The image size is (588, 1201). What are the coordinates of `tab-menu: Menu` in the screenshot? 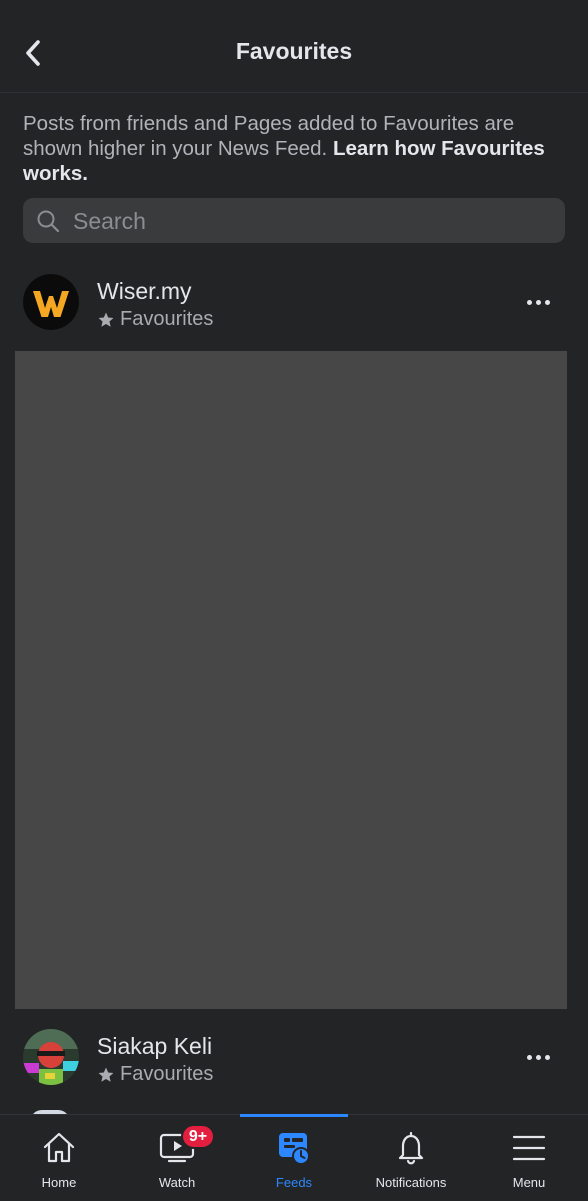 It's located at (529, 1158).